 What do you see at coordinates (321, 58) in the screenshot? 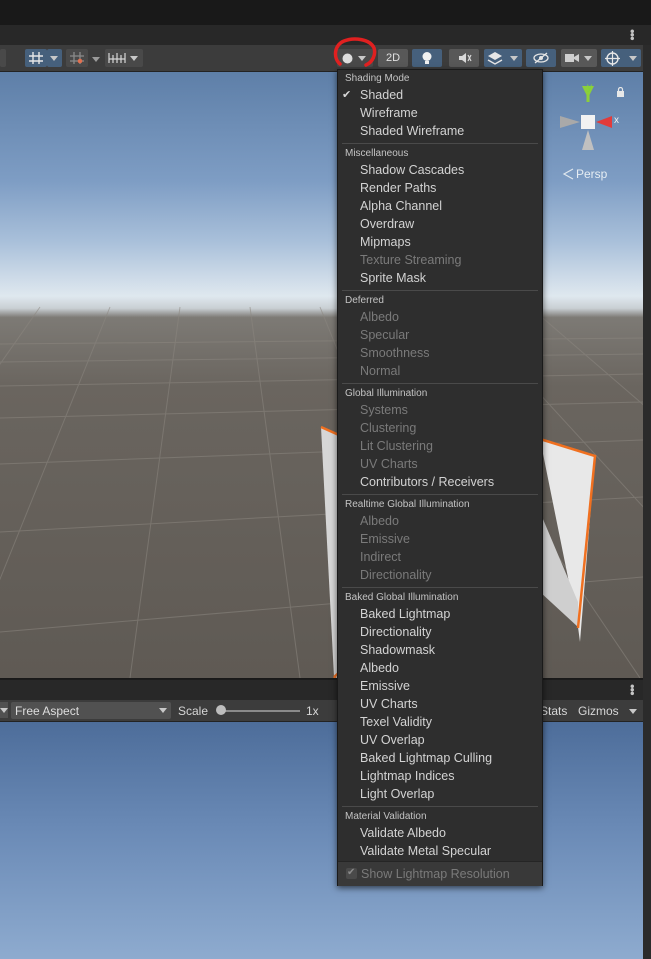
I see `scene-toolbar: 2D` at bounding box center [321, 58].